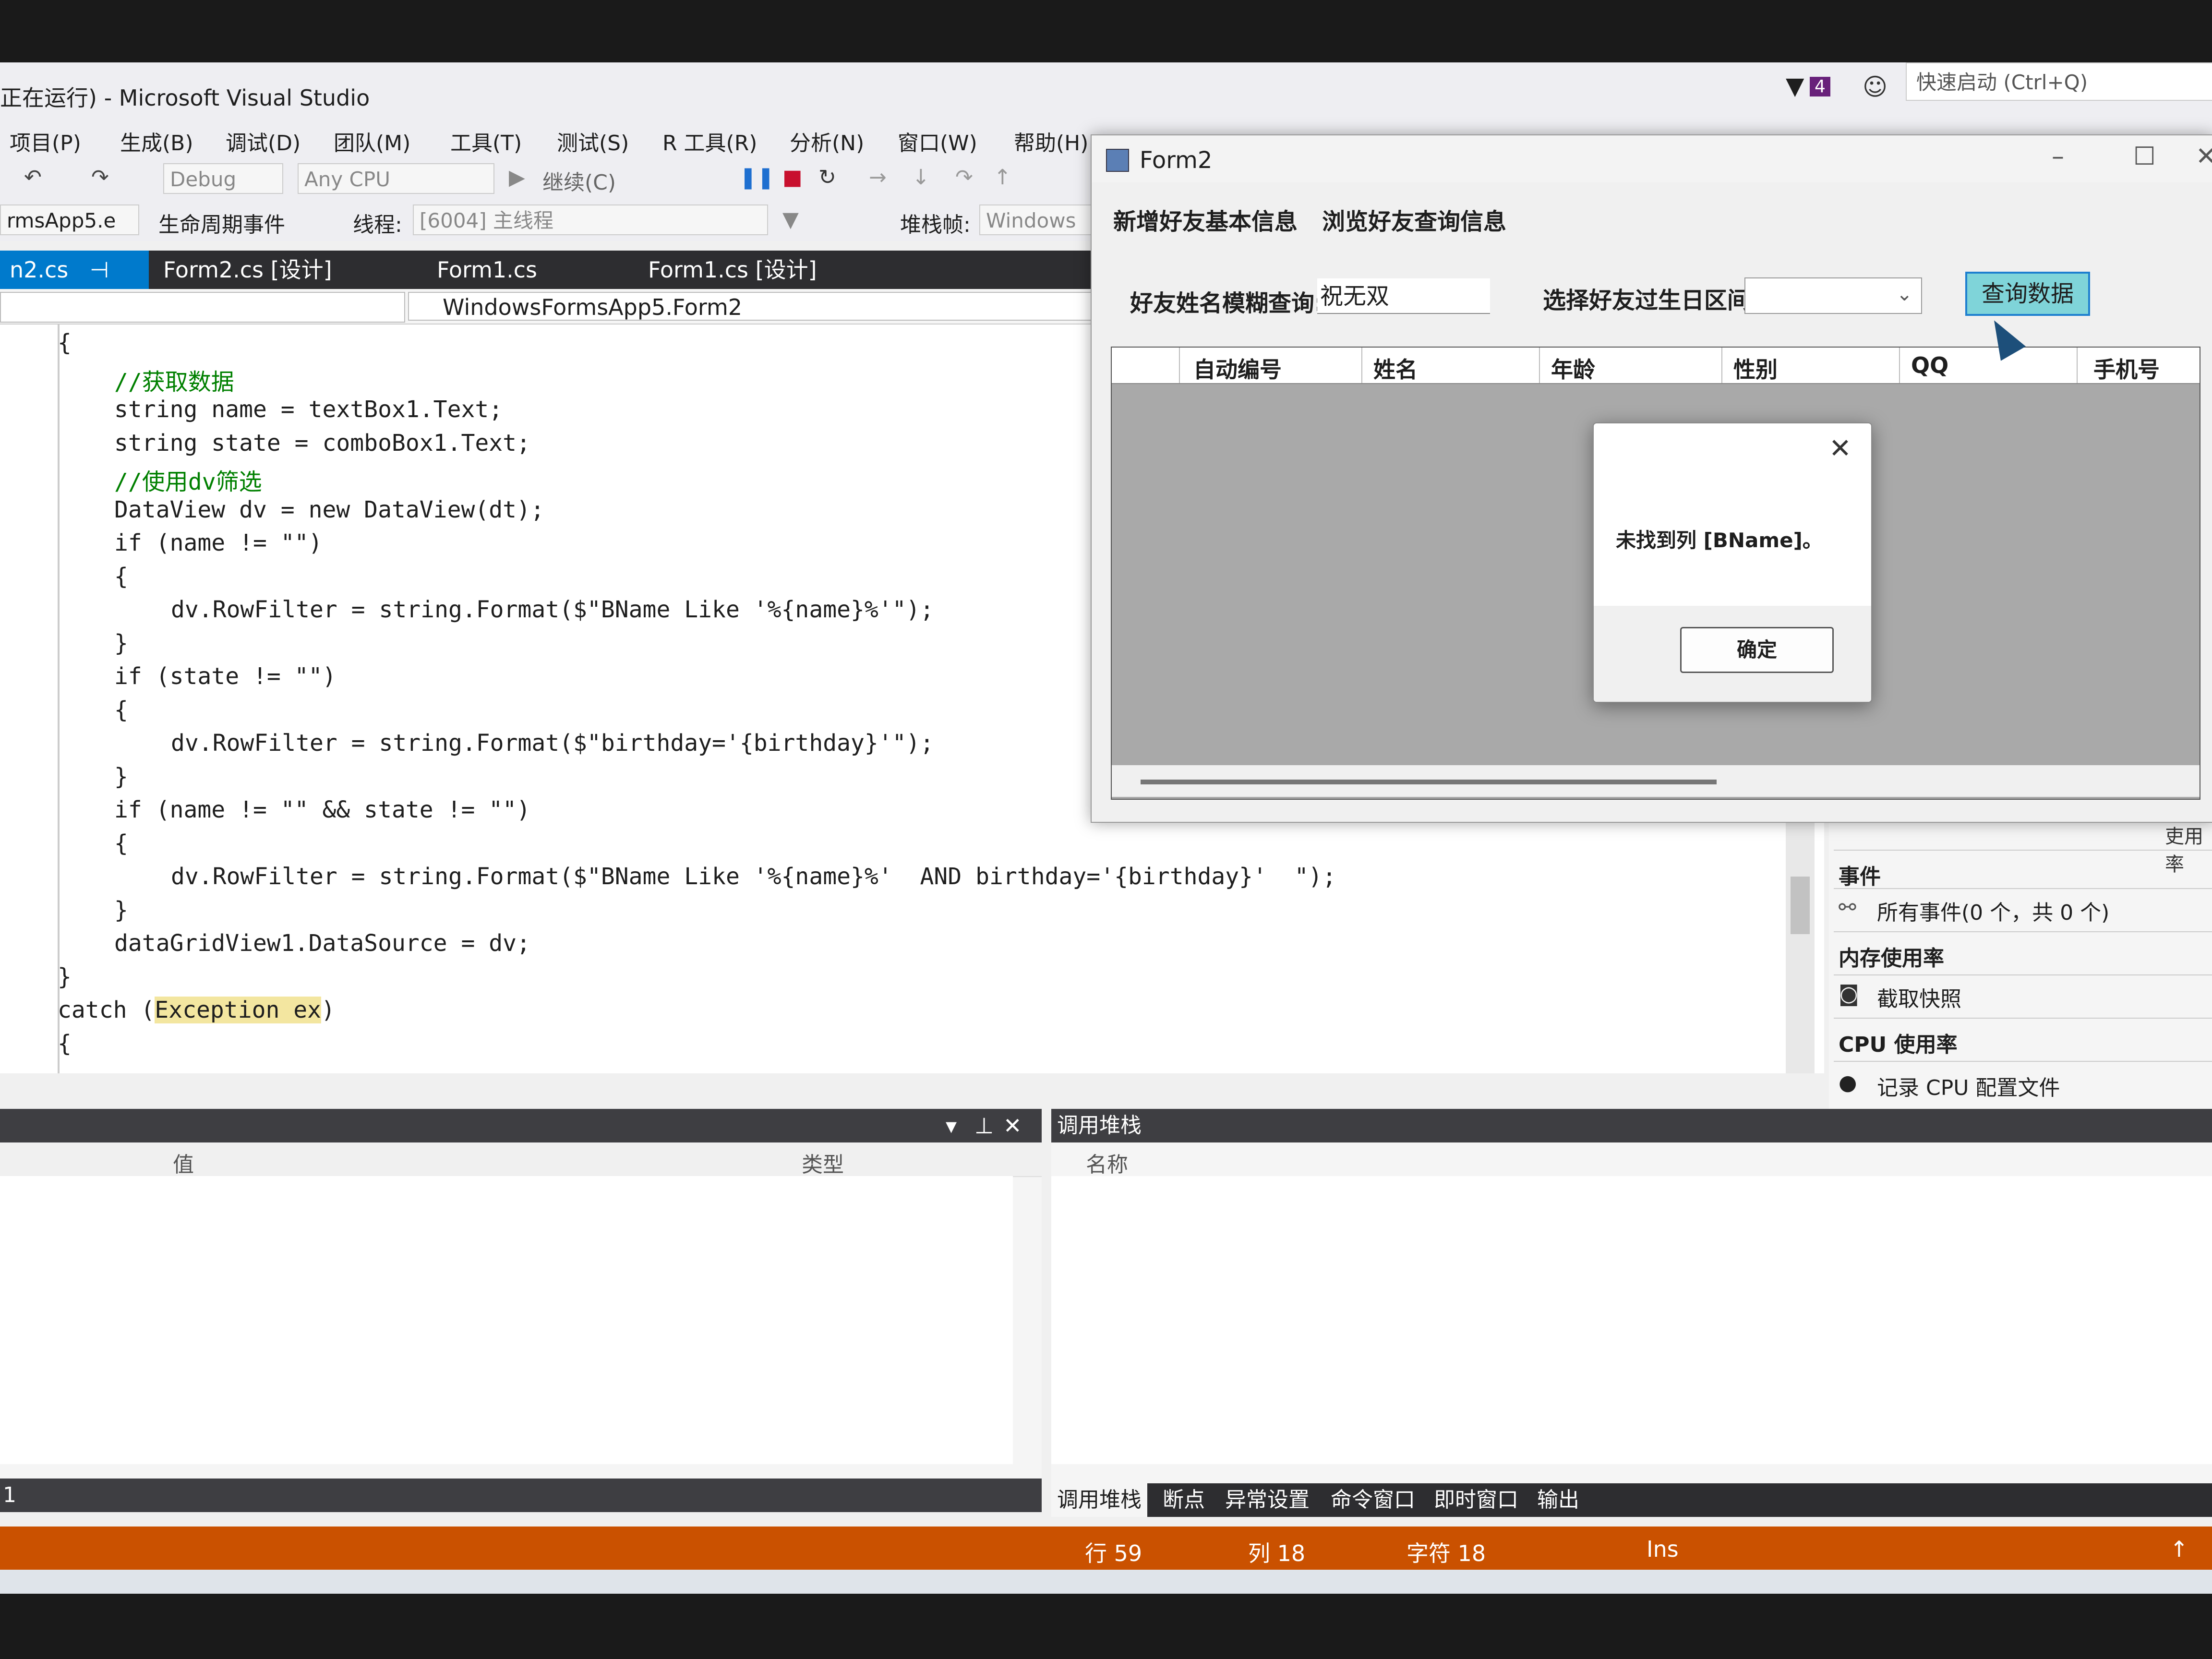 The image size is (2212, 1659). I want to click on col-age: 年龄, so click(1573, 368).